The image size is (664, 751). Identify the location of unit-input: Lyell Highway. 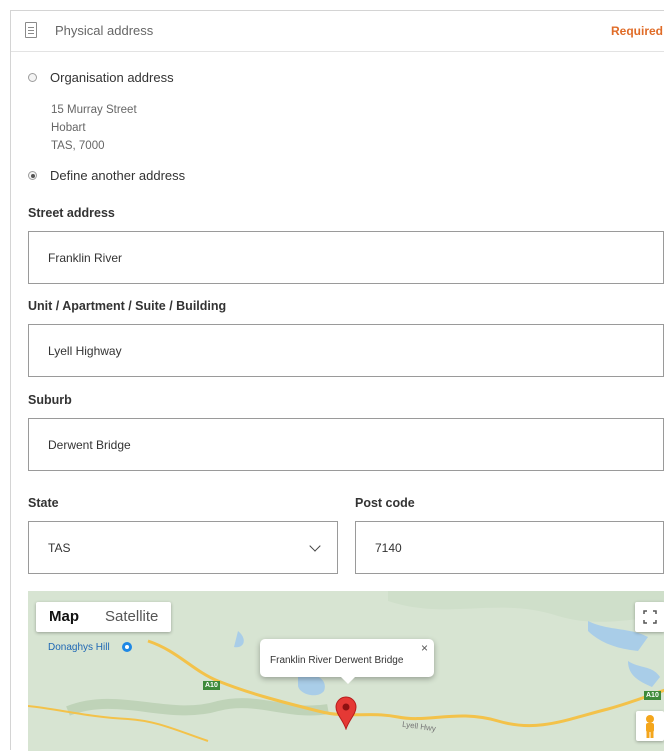
(346, 350).